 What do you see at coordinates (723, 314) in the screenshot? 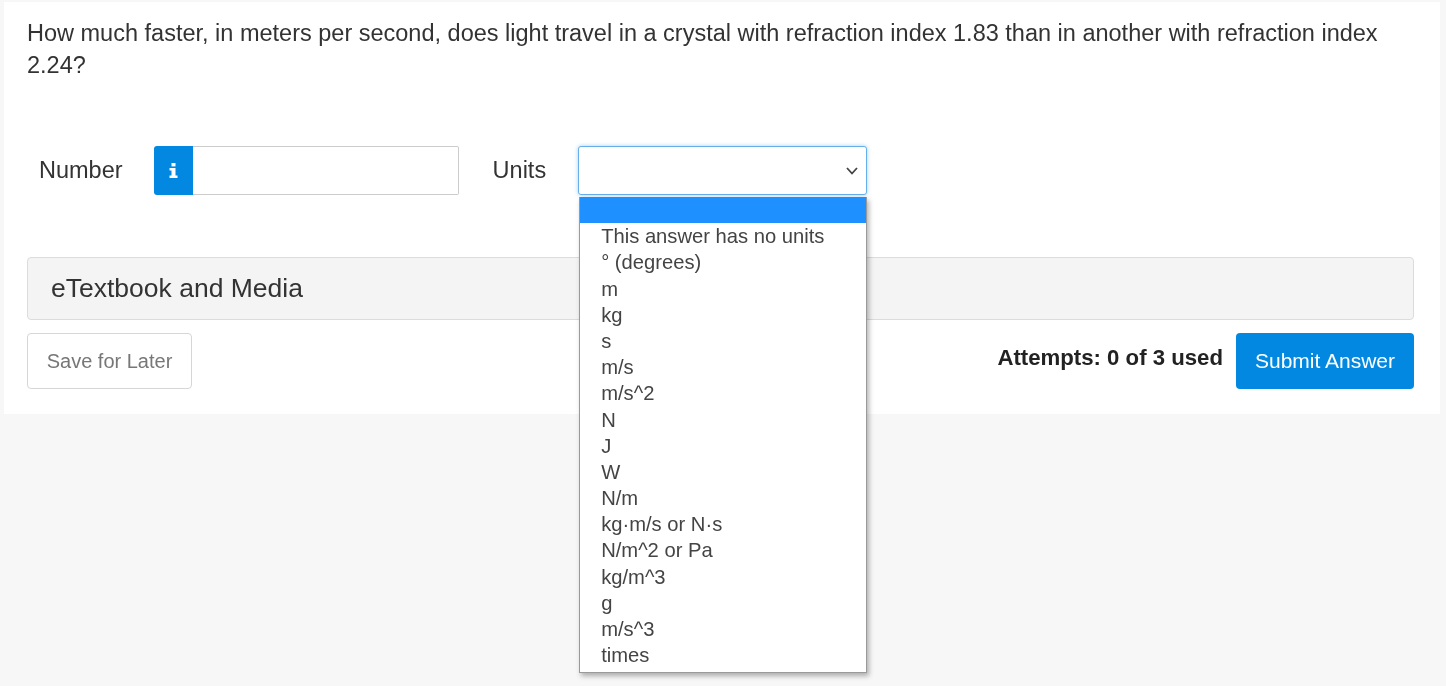
I see `dropdown-option: kg` at bounding box center [723, 314].